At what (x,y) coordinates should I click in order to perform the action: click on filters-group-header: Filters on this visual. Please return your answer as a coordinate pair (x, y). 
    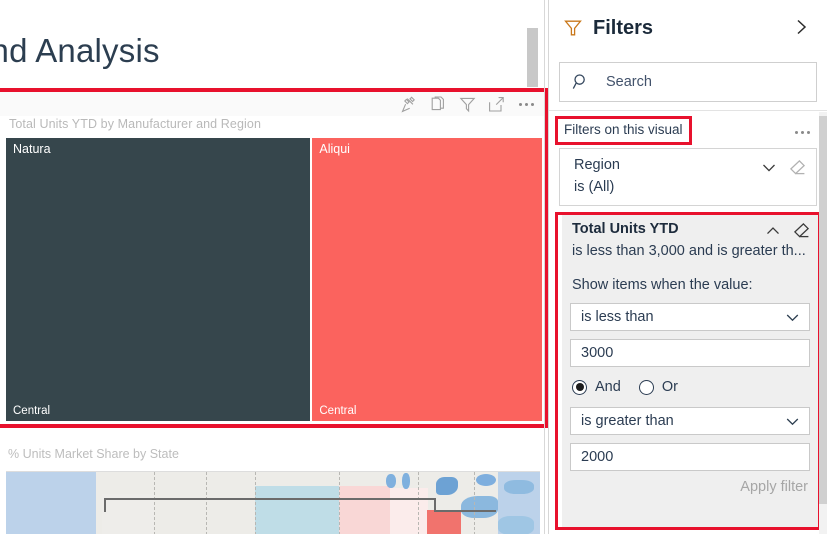
    Looking at the image, I should click on (688, 129).